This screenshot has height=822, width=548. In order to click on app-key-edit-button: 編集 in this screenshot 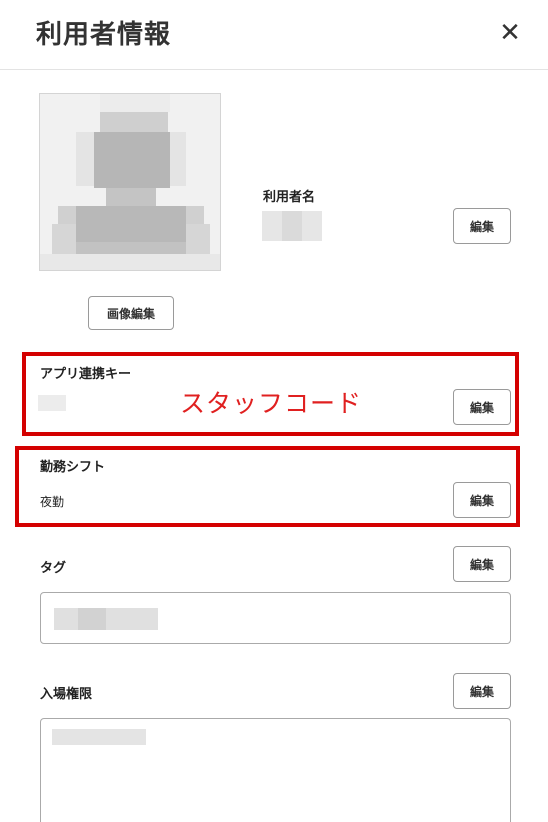, I will do `click(482, 407)`.